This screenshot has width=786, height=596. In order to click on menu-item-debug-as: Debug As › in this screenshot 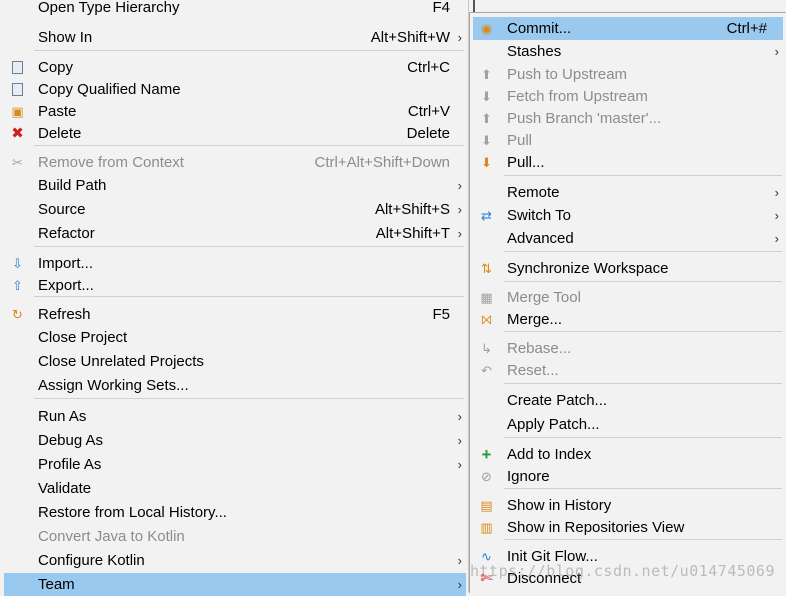, I will do `click(235, 440)`.